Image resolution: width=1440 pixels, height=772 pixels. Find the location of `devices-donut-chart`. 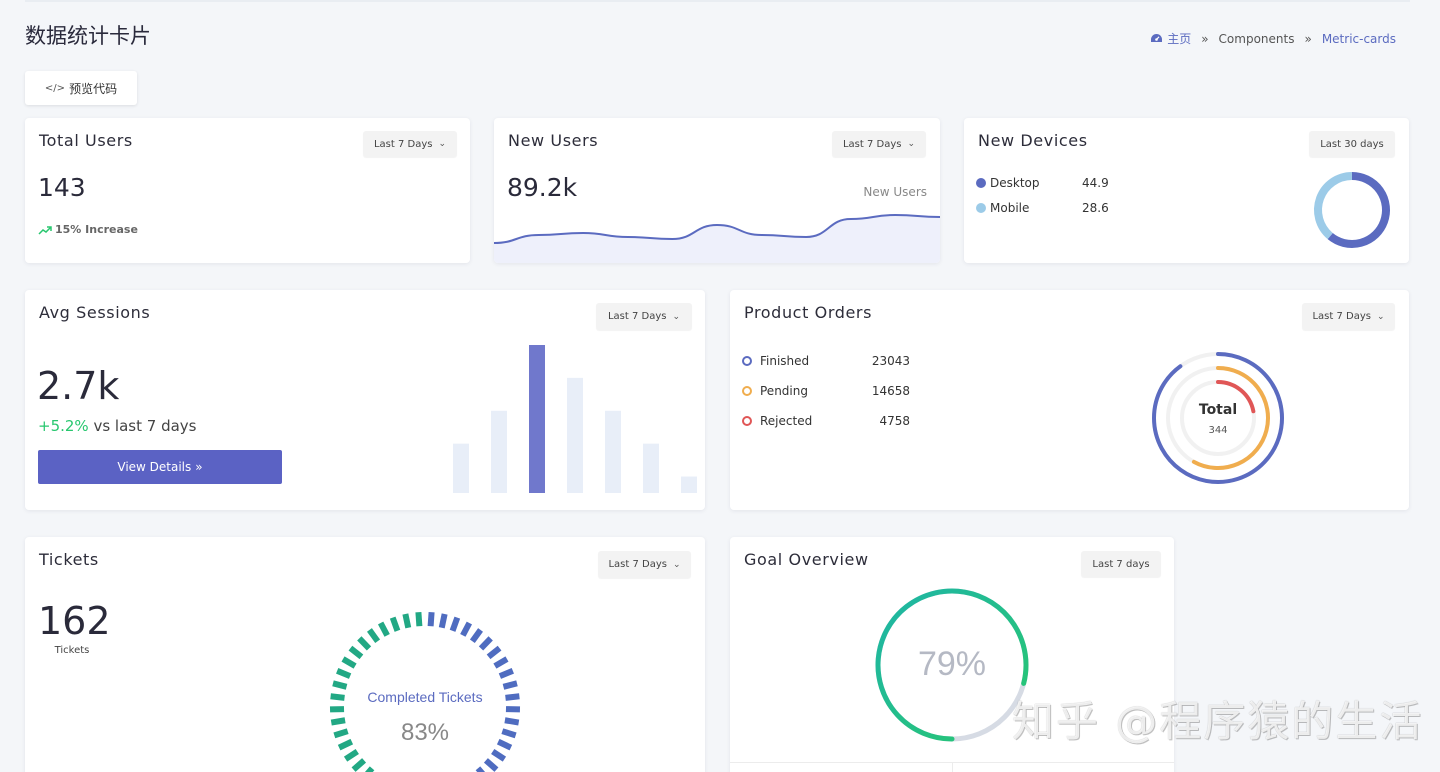

devices-donut-chart is located at coordinates (1352, 210).